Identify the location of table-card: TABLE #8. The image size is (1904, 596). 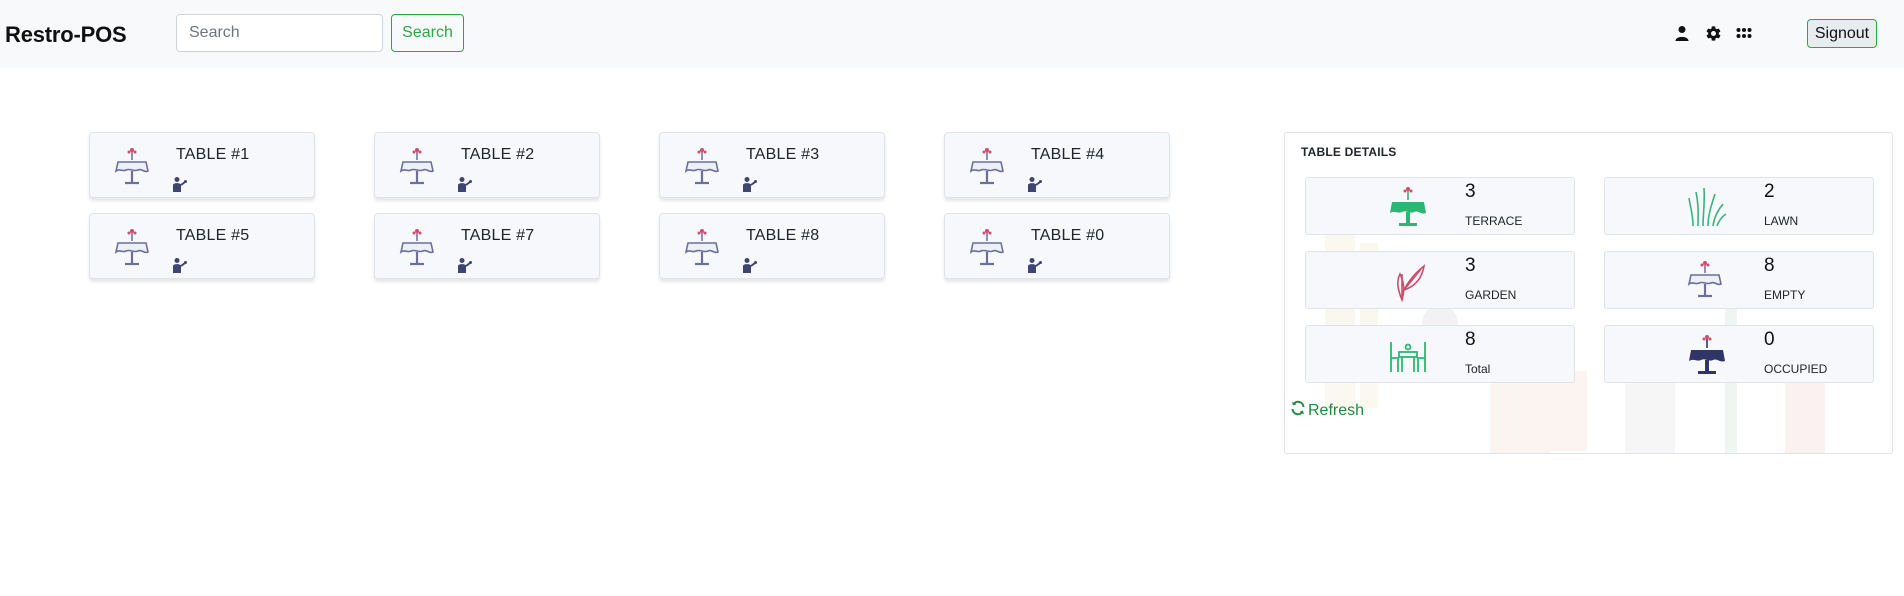
(772, 246).